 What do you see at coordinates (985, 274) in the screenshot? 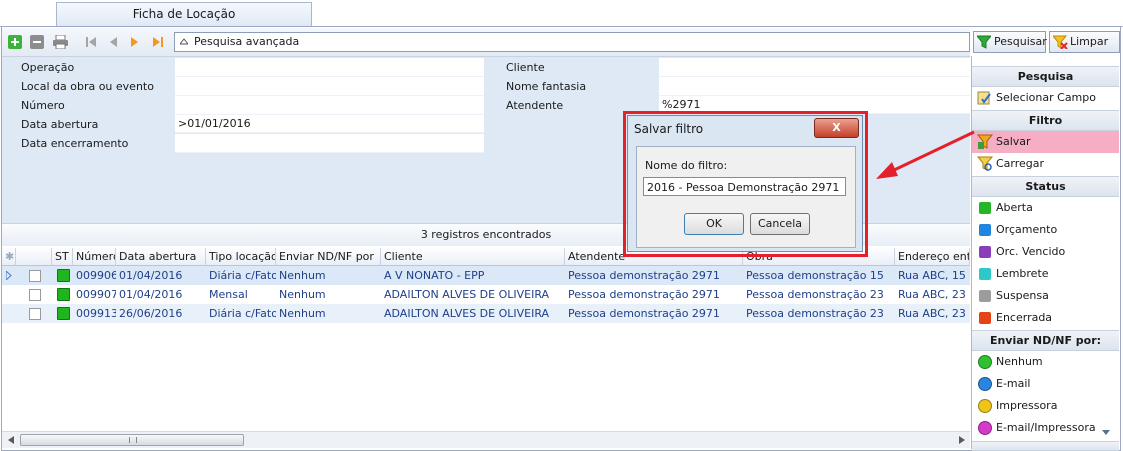
I see `status-lembrete-swatch-icon` at bounding box center [985, 274].